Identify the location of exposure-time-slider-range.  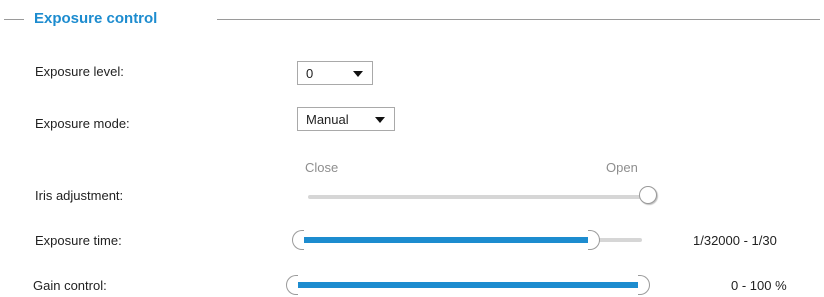
(446, 240).